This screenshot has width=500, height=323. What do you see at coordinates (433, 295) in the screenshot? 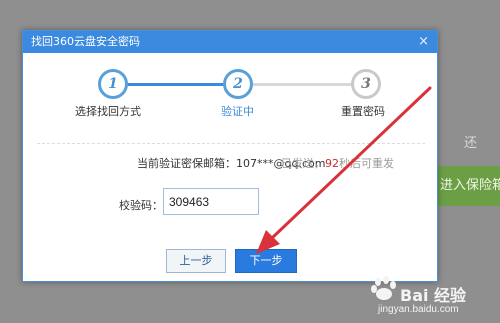
I see `watermark-title: Bai 经验` at bounding box center [433, 295].